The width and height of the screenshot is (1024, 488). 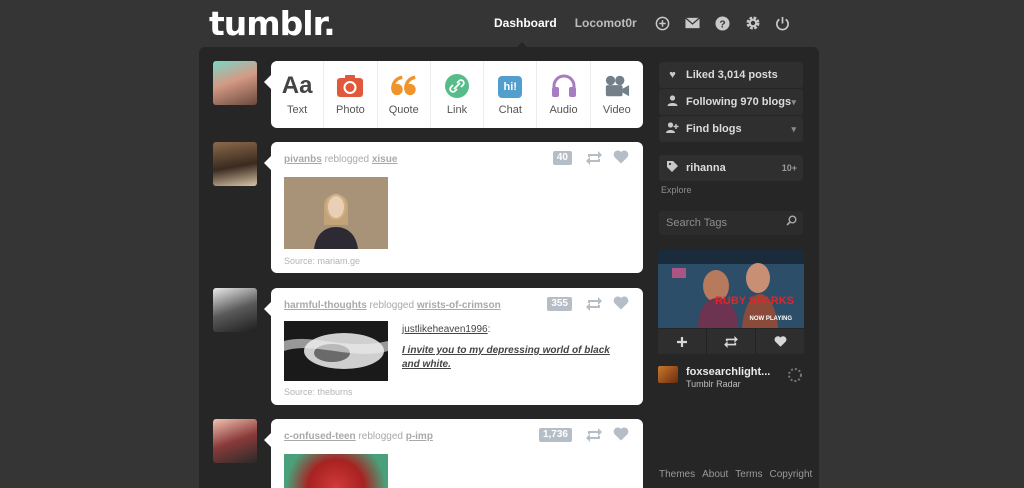 What do you see at coordinates (303, 159) in the screenshot?
I see `post-author-link: pivanbs` at bounding box center [303, 159].